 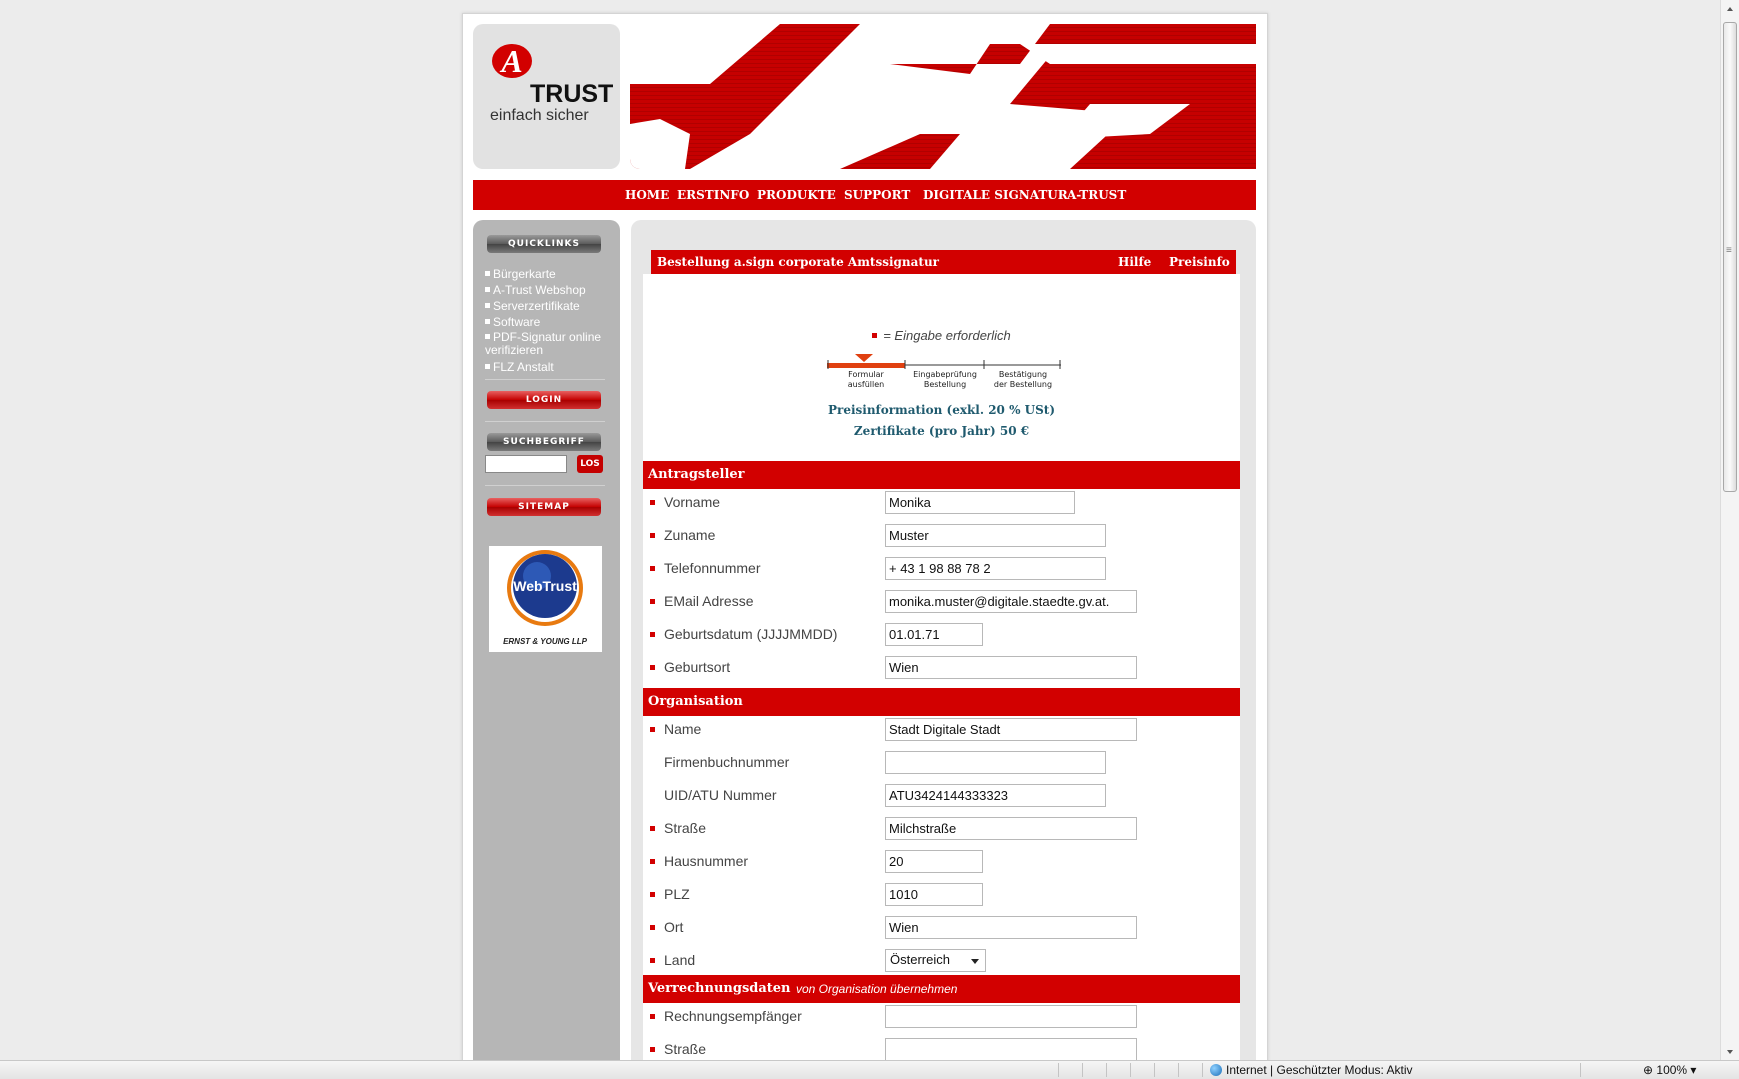 What do you see at coordinates (550, 344) in the screenshot?
I see `quicklink-pdf-signatur: PDF-Signatur online verifizieren` at bounding box center [550, 344].